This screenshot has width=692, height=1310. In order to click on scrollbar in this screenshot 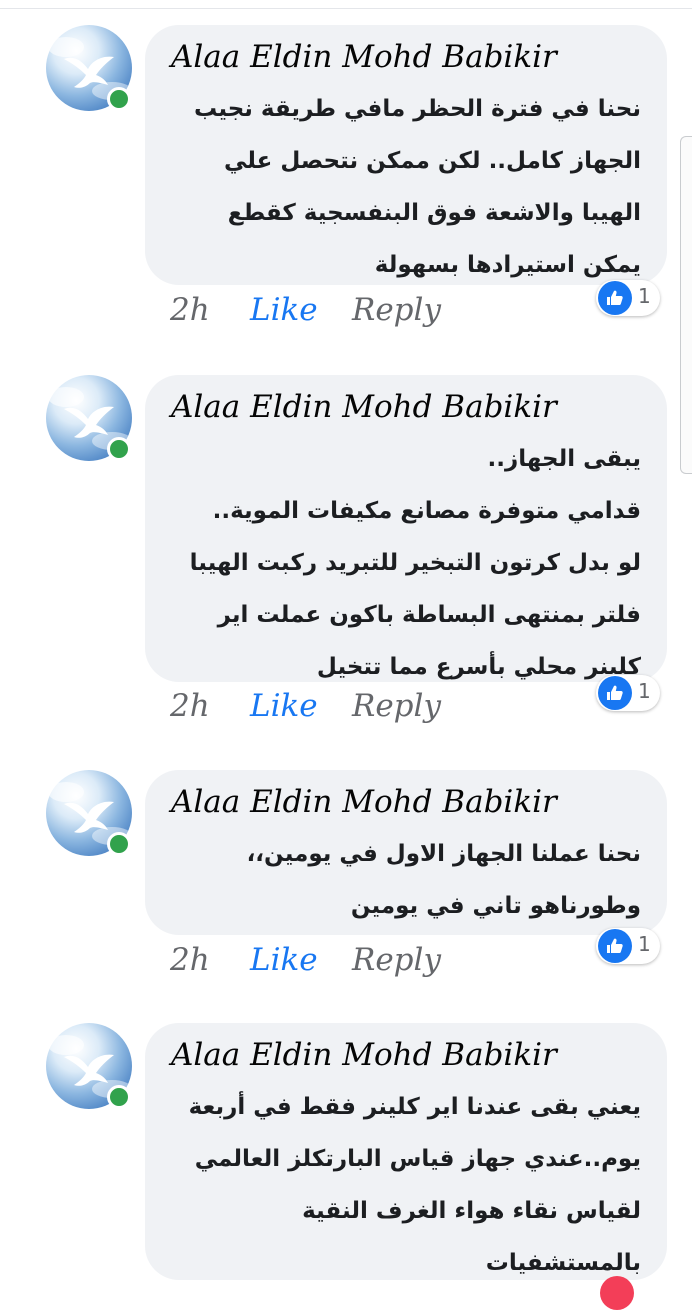, I will do `click(686, 305)`.